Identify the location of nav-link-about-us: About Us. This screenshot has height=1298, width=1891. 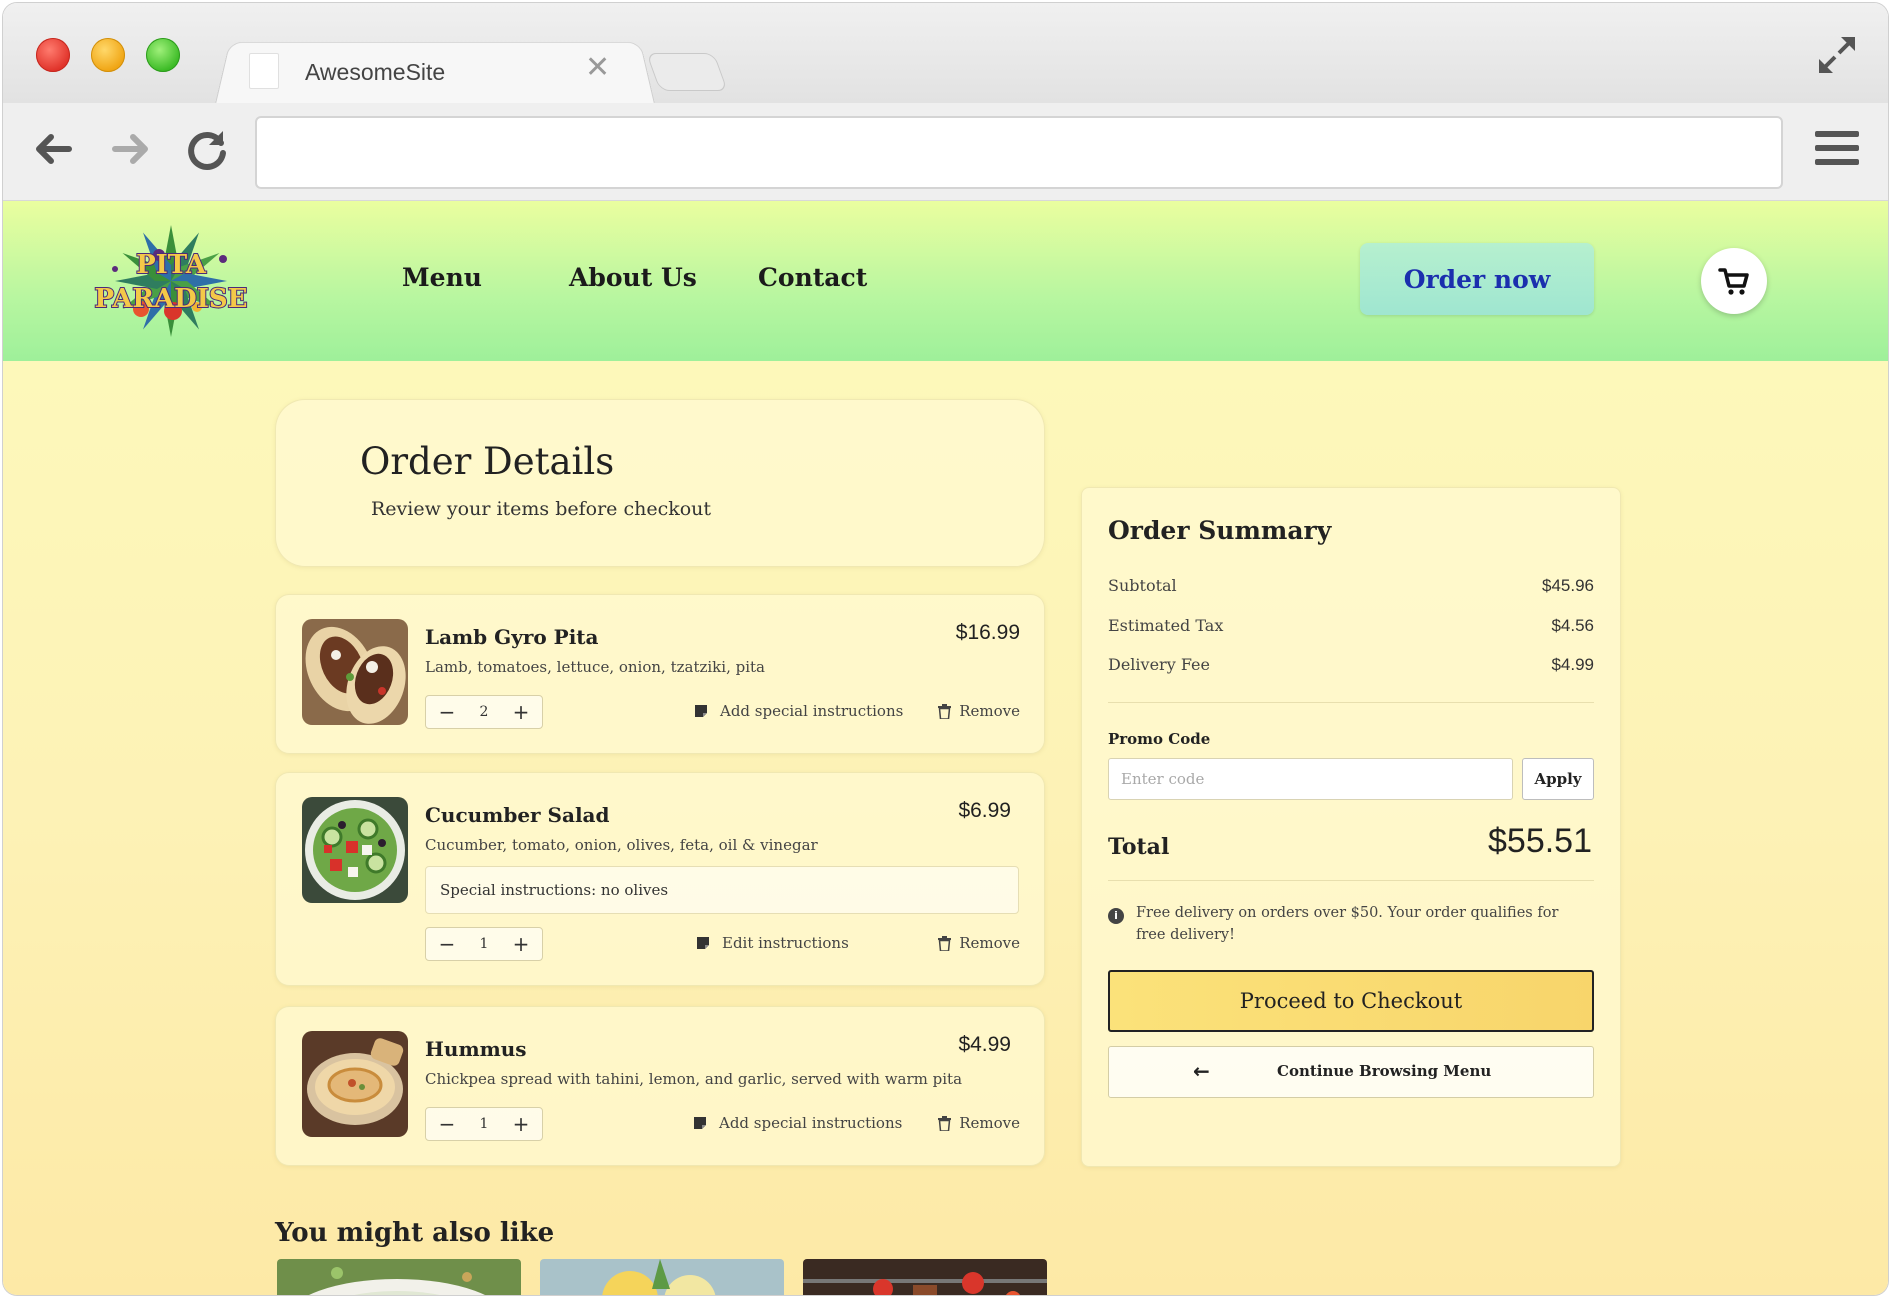
(633, 277).